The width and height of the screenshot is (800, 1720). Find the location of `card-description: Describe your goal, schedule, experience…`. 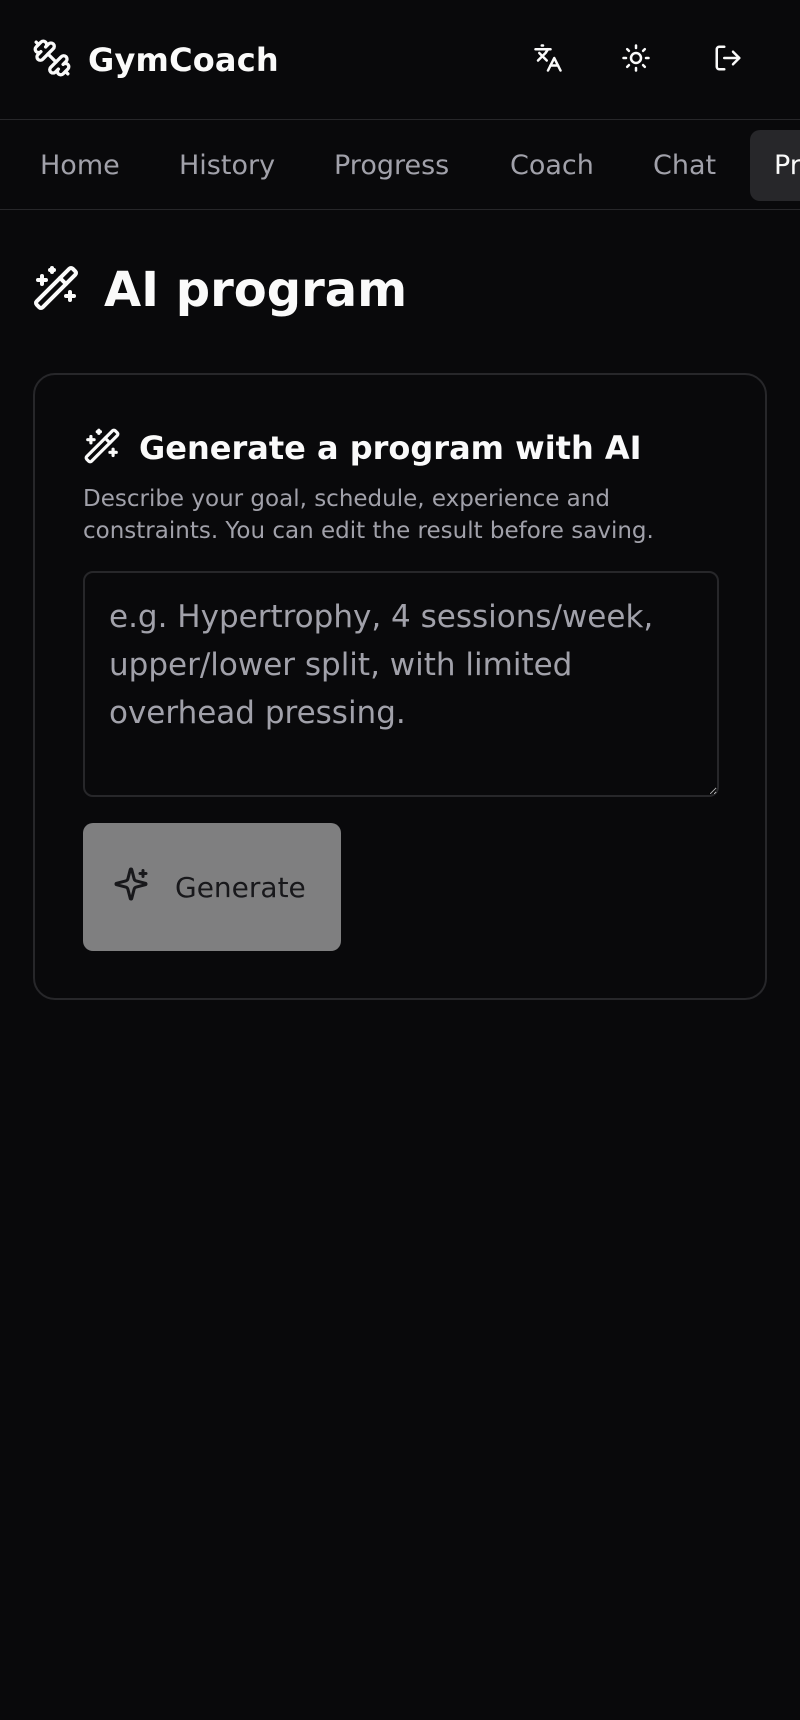

card-description: Describe your goal, schedule, experience… is located at coordinates (368, 515).